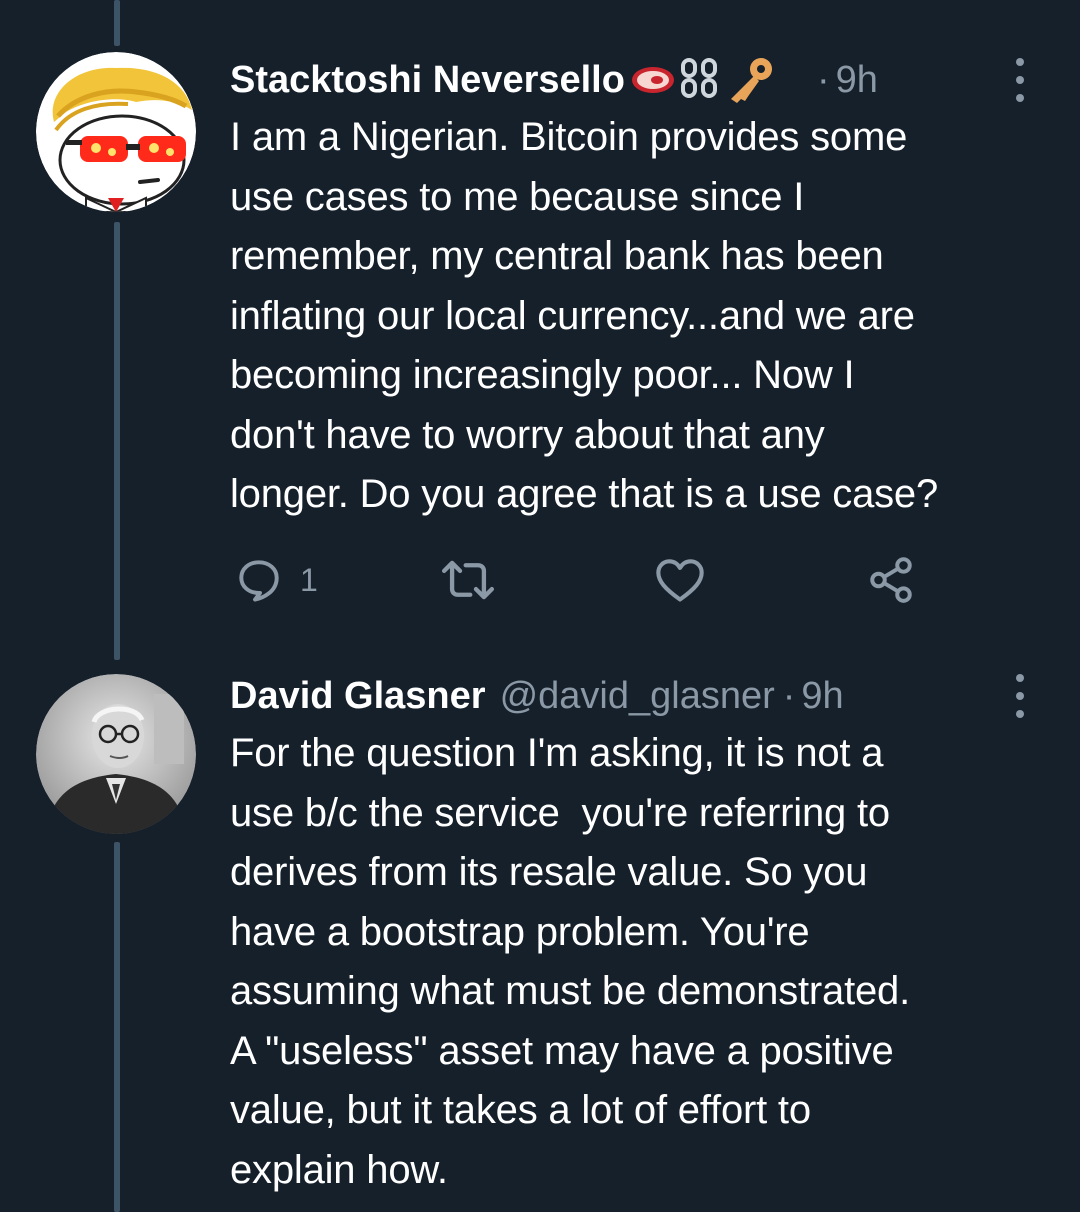 This screenshot has width=1080, height=1212. I want to click on portrait-photo-avatar-icon, so click(116, 754).